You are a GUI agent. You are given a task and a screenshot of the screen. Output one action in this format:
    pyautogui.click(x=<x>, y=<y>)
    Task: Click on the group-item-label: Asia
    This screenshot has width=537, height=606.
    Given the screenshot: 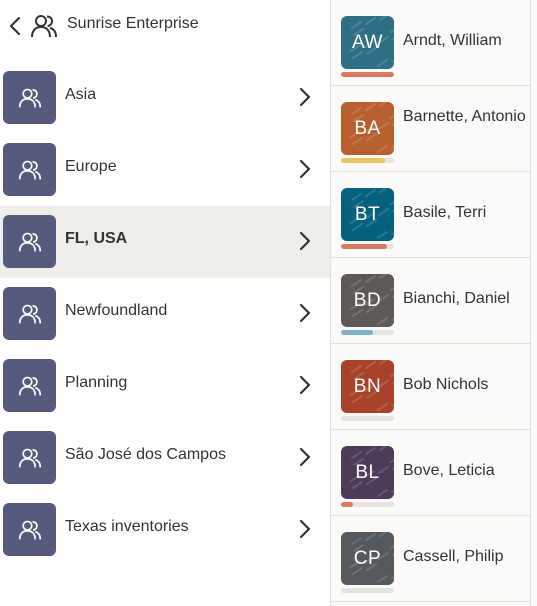 What is the action you would take?
    pyautogui.click(x=81, y=94)
    